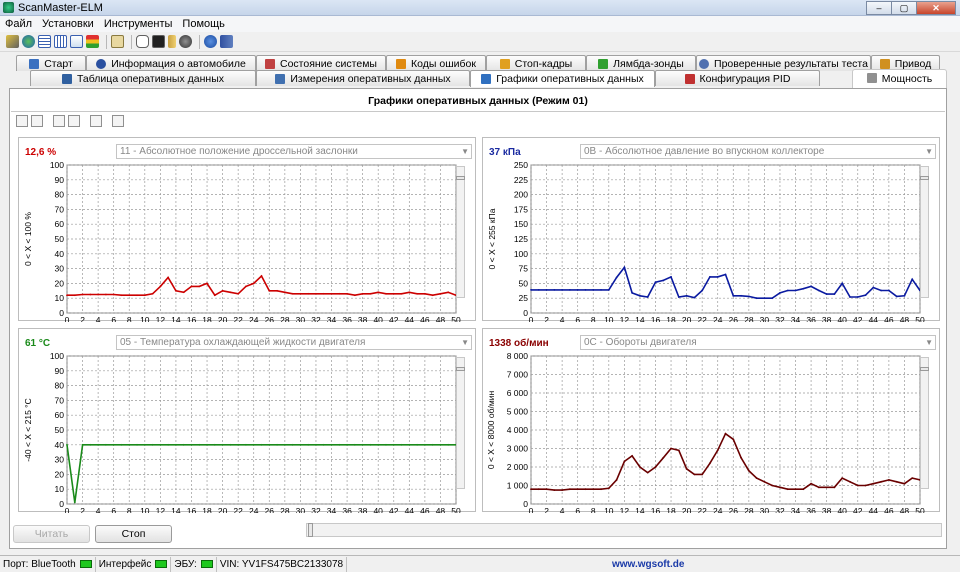  Describe the element at coordinates (92, 41) in the screenshot. I see `flag-icon` at that location.